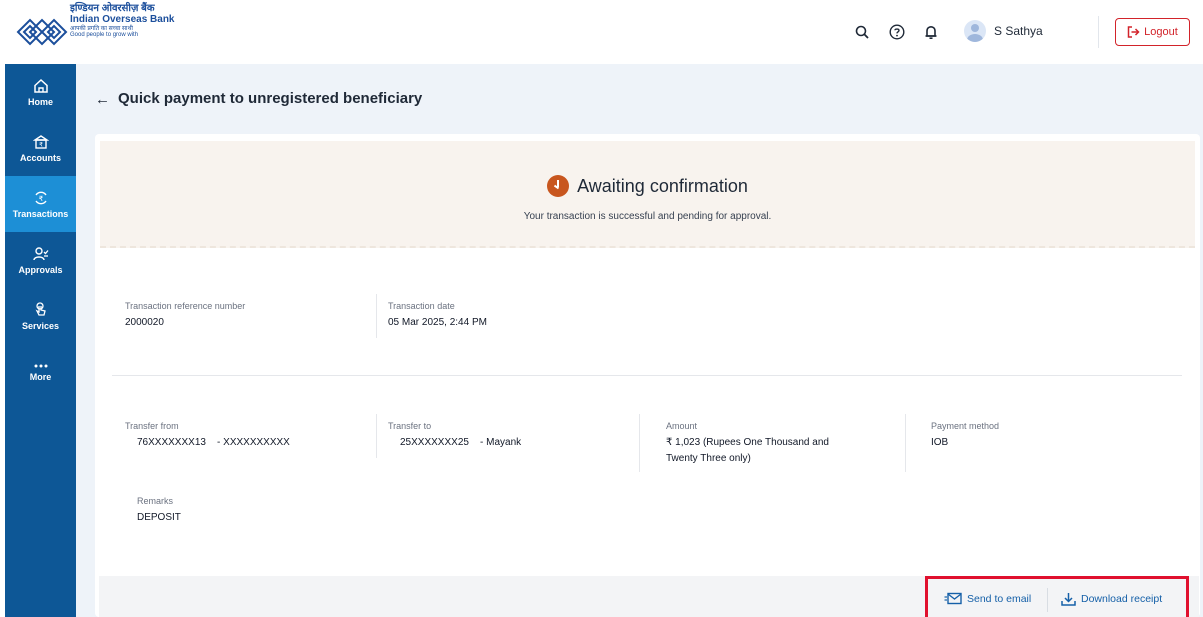  I want to click on transfer-from-value: 76XXXXXXX13 - XXXXXXXXXX, so click(213, 442).